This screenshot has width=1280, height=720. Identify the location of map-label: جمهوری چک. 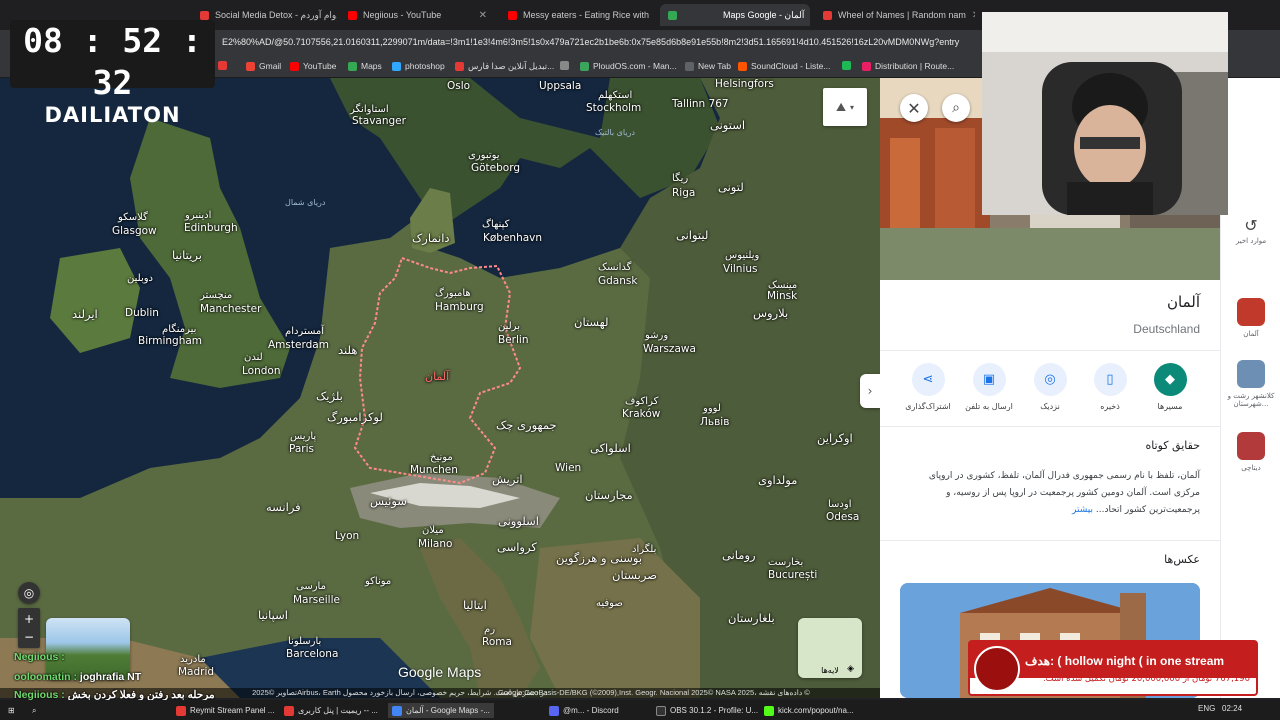
(526, 425).